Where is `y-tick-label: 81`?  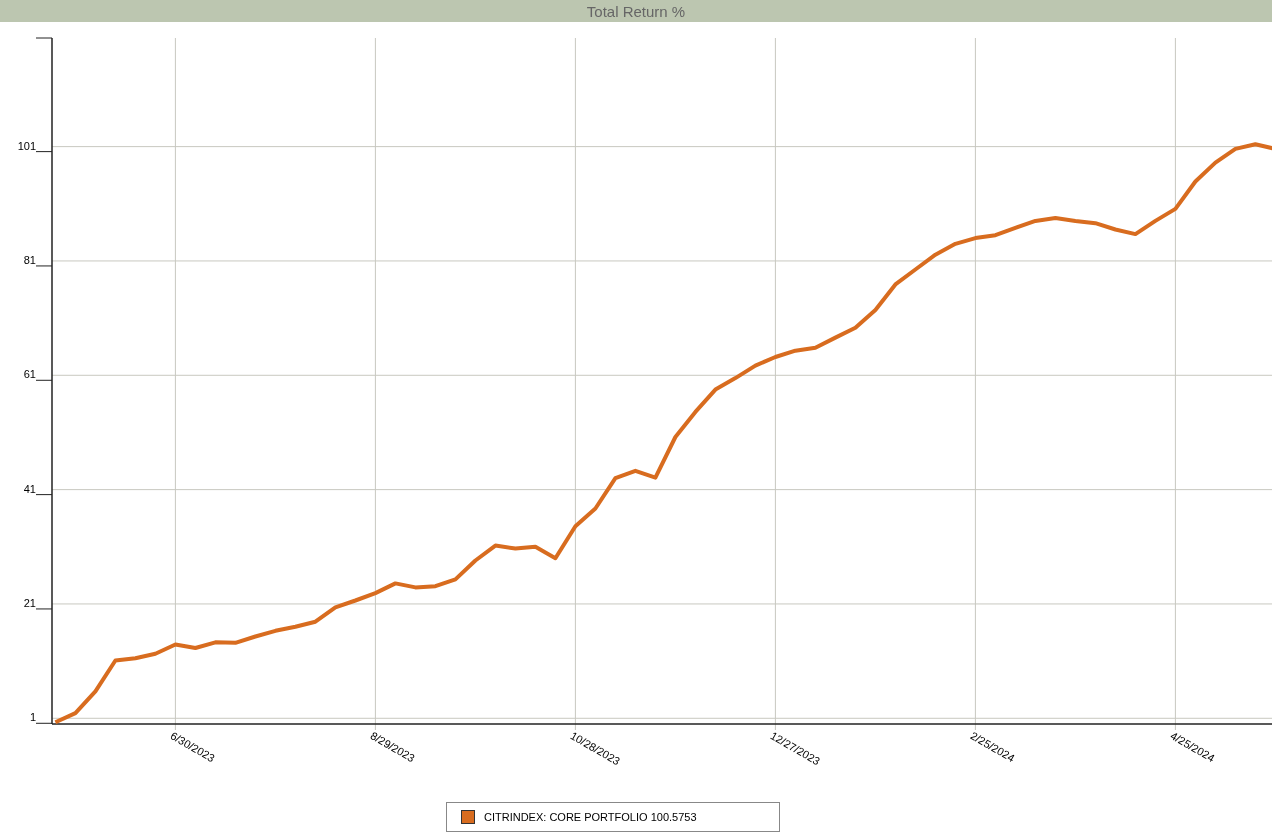 y-tick-label: 81 is located at coordinates (29, 259).